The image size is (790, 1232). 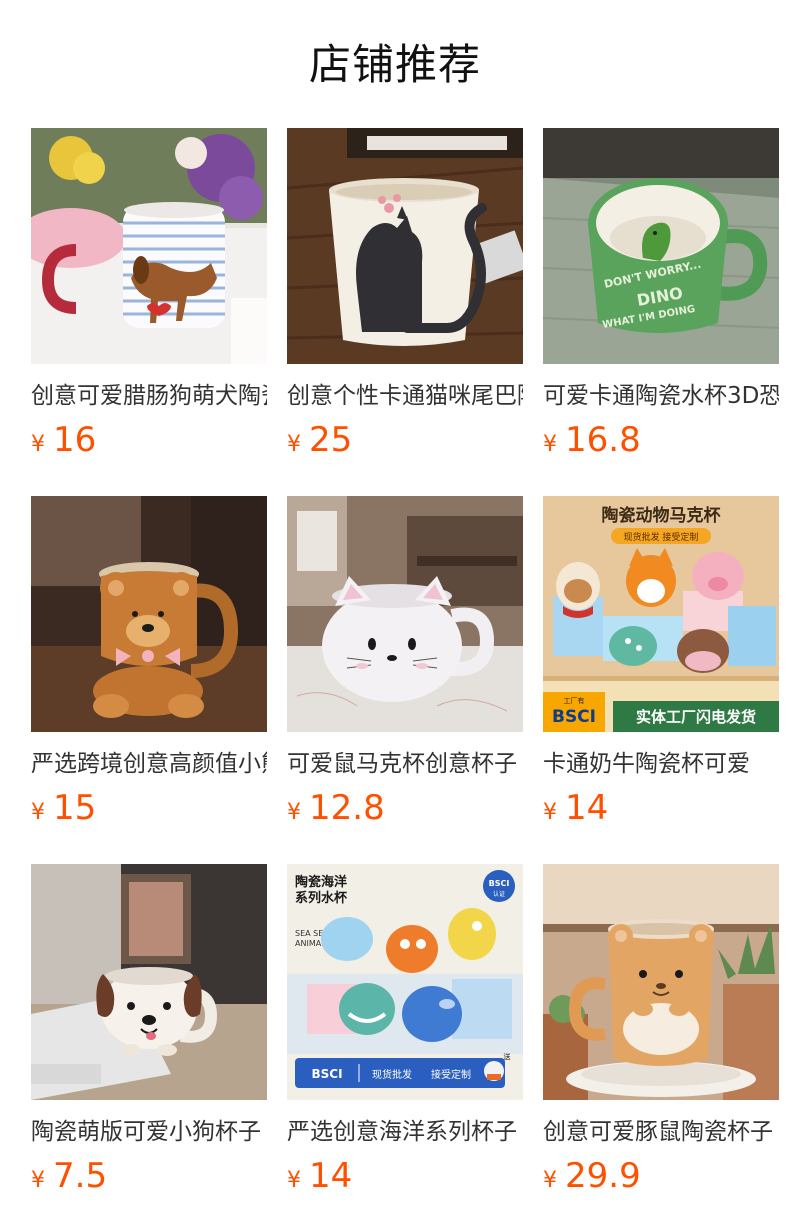 I want to click on product-card: 创意可爱豚鼠陶瓷杯子 ¥29.9, so click(x=661, y=1032).